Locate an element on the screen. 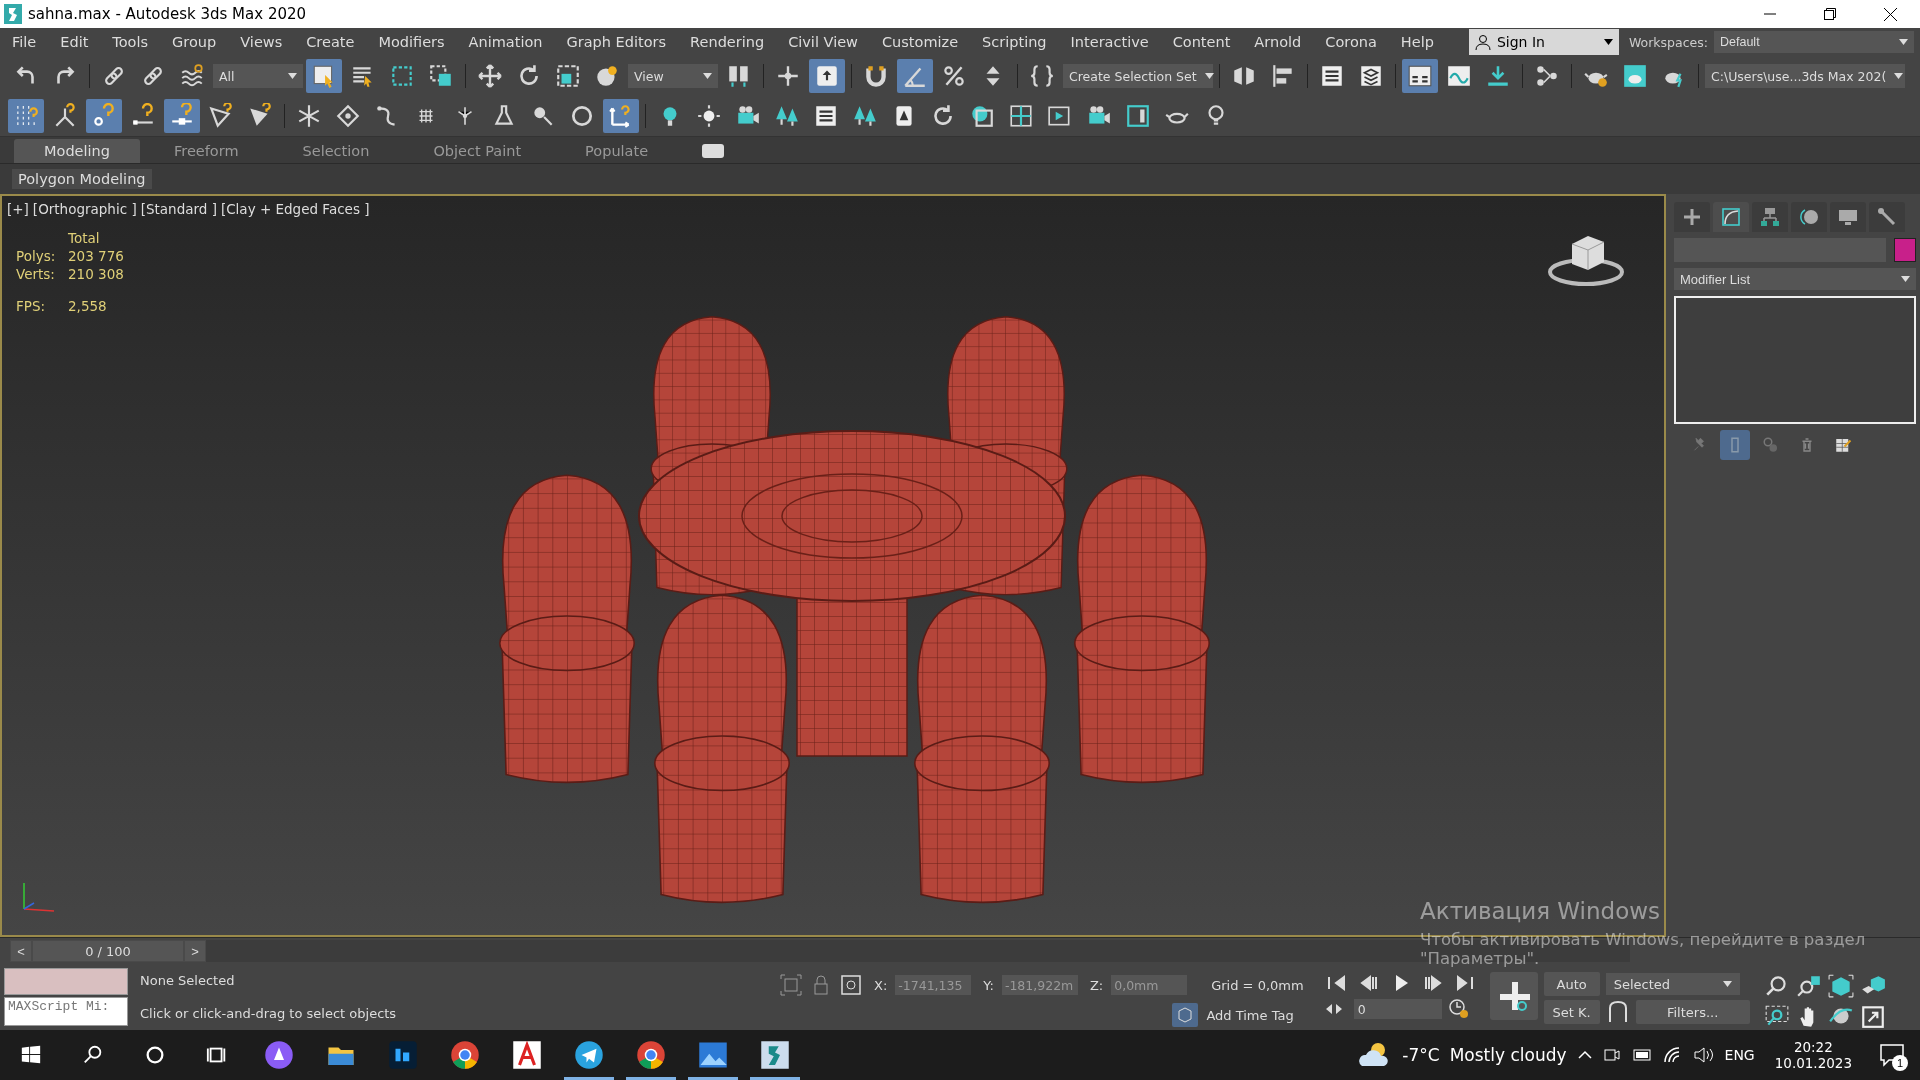 The width and height of the screenshot is (1920, 1080). dropdown: C:\Users\use...3ds Max 202( is located at coordinates (1805, 76).